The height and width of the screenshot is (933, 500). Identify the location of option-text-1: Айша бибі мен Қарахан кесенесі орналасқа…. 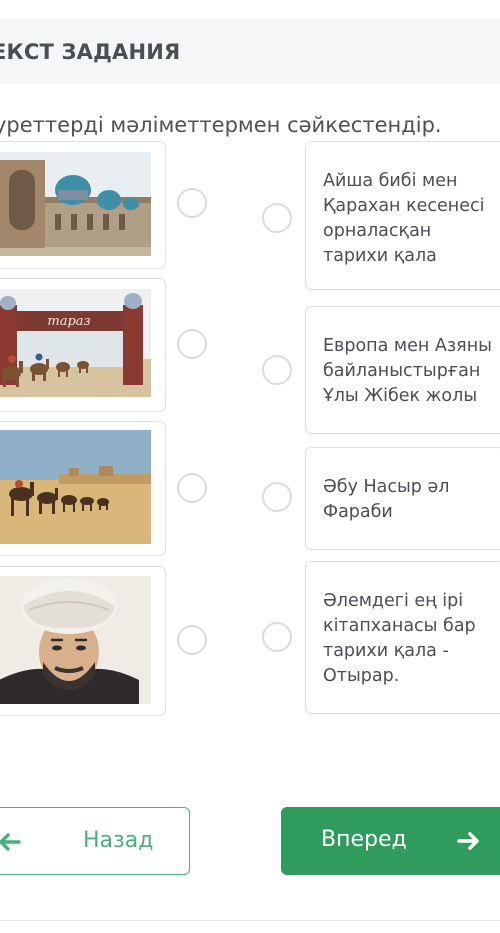
(404, 218).